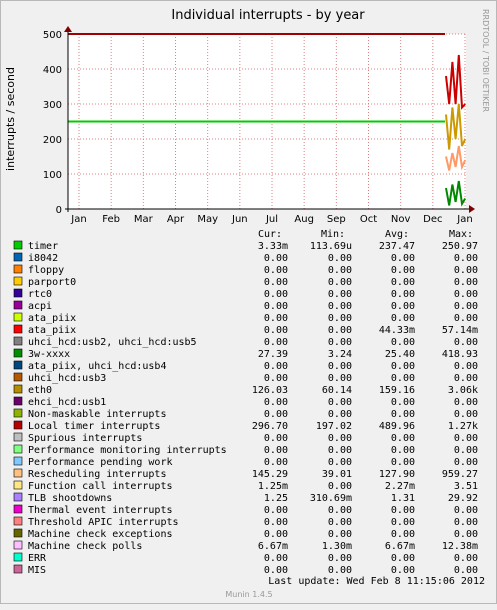  I want to click on legend-max: 57.14m, so click(460, 330).